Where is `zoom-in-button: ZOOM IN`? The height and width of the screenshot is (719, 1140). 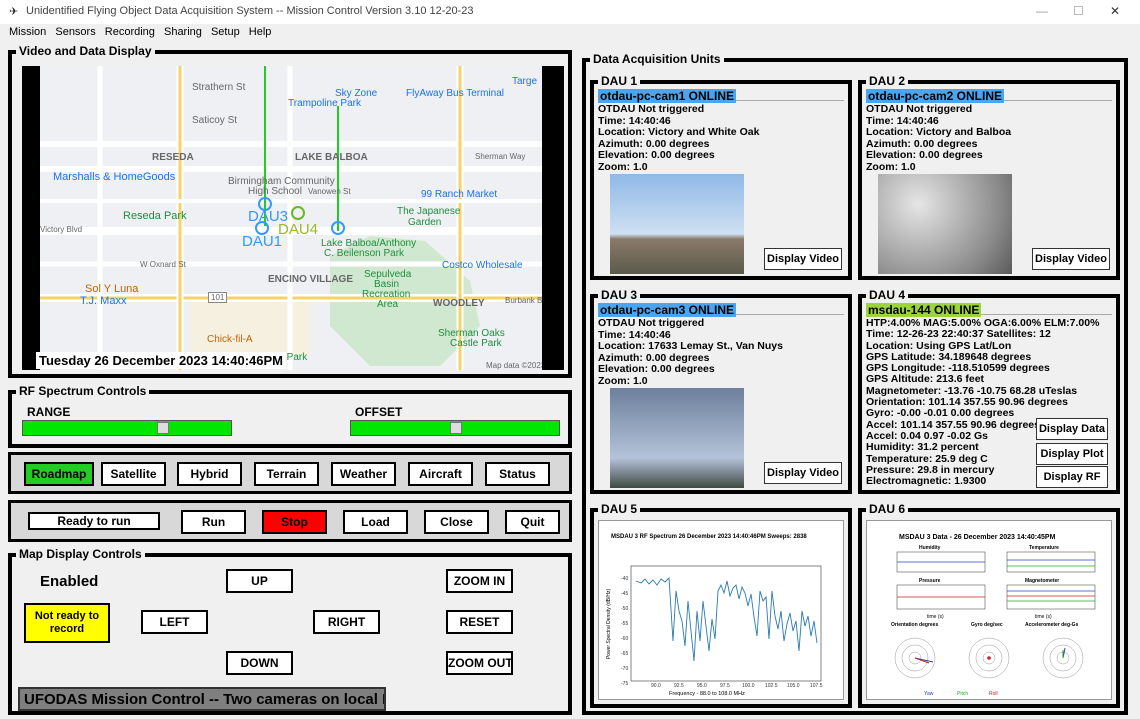
zoom-in-button: ZOOM IN is located at coordinates (479, 581).